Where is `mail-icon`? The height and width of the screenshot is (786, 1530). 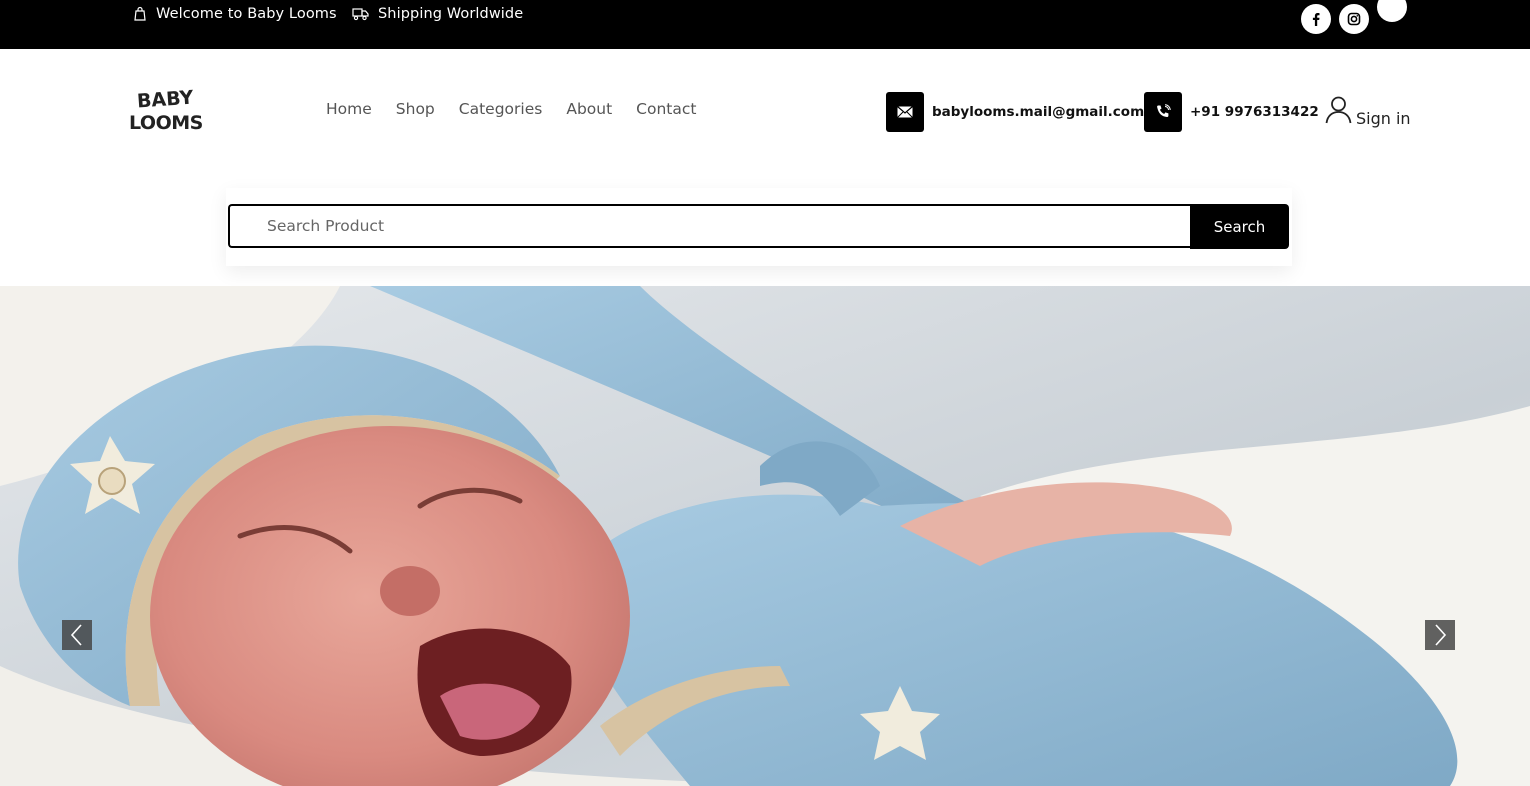 mail-icon is located at coordinates (905, 112).